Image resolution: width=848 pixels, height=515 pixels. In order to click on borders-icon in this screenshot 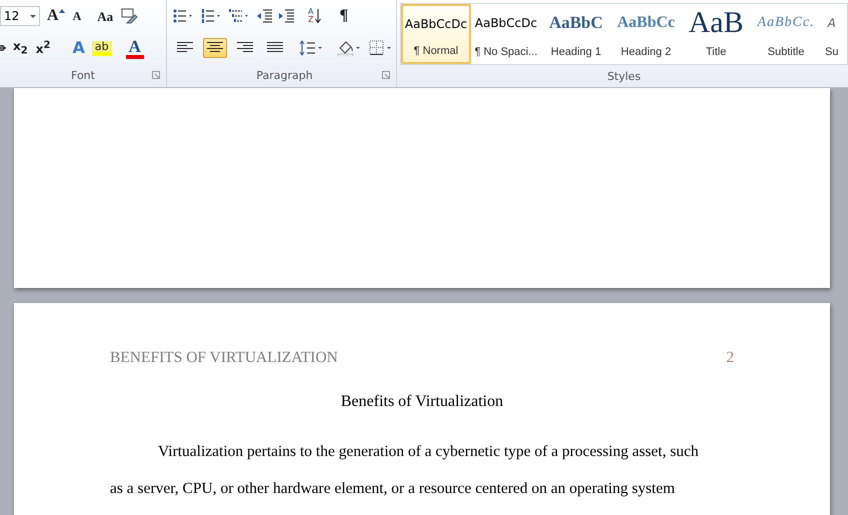, I will do `click(381, 48)`.